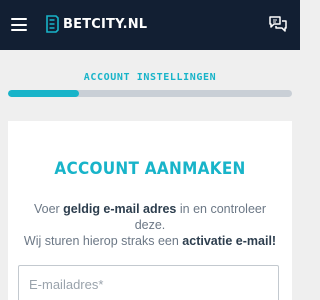 This screenshot has height=300, width=320. What do you see at coordinates (43, 93) in the screenshot?
I see `progress-fill` at bounding box center [43, 93].